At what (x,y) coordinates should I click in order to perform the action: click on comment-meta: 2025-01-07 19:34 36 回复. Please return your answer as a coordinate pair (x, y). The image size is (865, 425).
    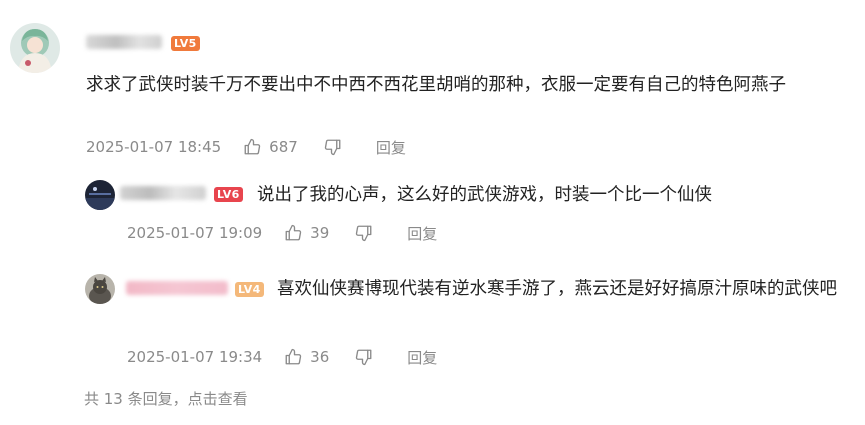
    Looking at the image, I should click on (282, 357).